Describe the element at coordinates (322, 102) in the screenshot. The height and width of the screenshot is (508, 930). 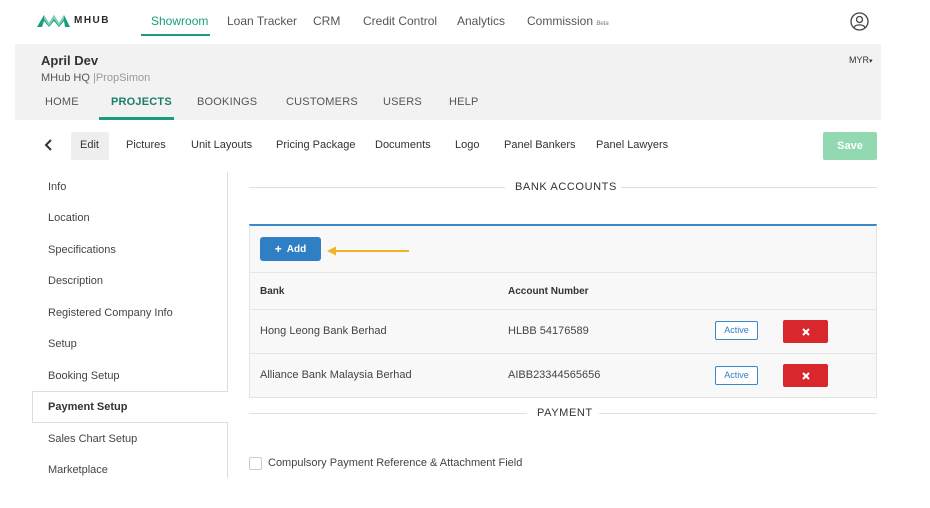
I see `tab-customers: CUSTOMERS` at that location.